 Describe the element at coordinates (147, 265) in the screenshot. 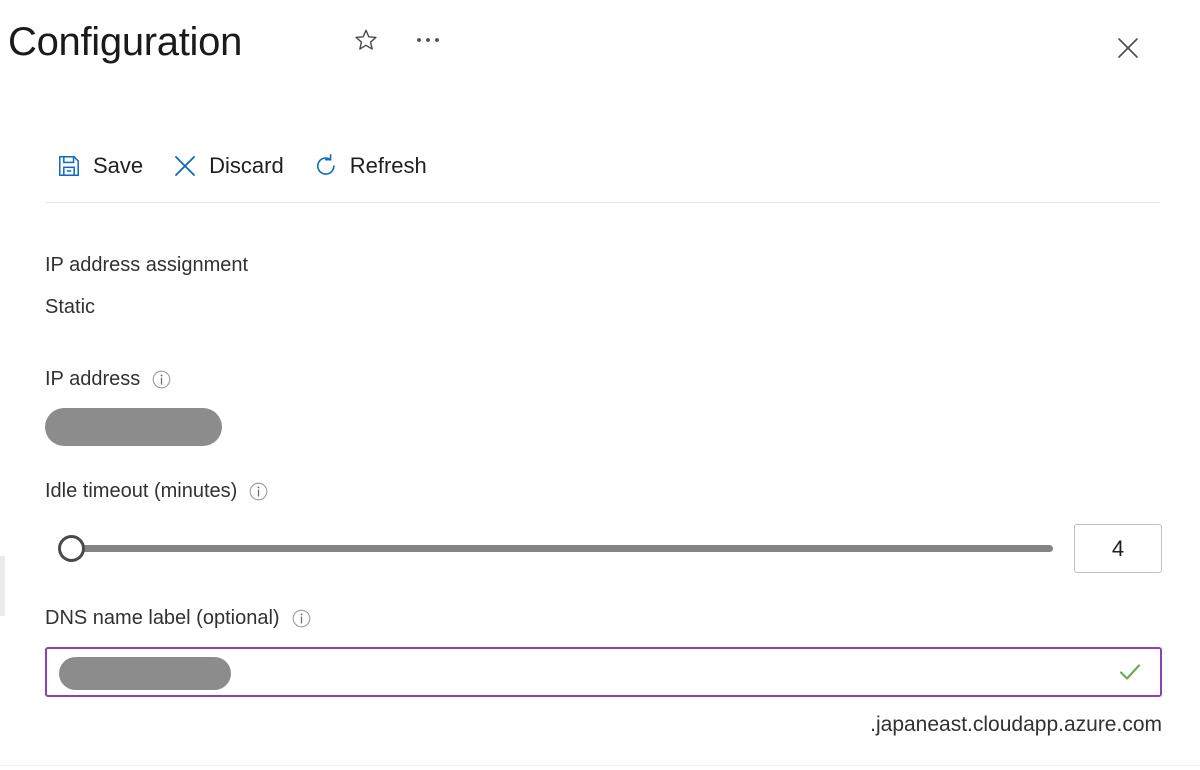

I see `ip-address-assignment-label: IP address assignment` at that location.